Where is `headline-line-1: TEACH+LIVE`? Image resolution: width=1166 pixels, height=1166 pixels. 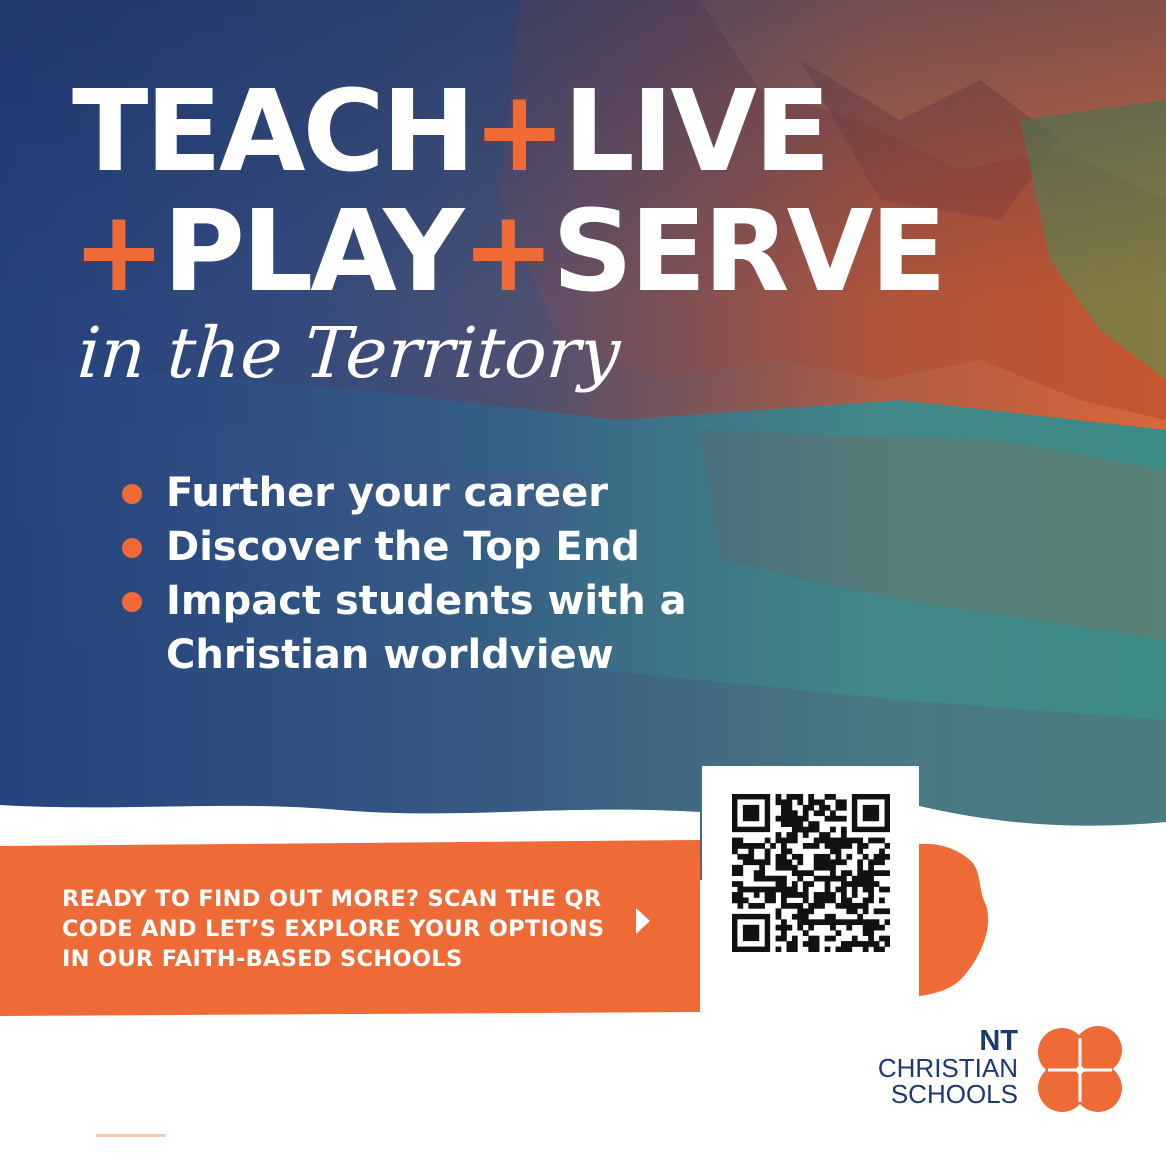 headline-line-1: TEACH+LIVE is located at coordinates (451, 132).